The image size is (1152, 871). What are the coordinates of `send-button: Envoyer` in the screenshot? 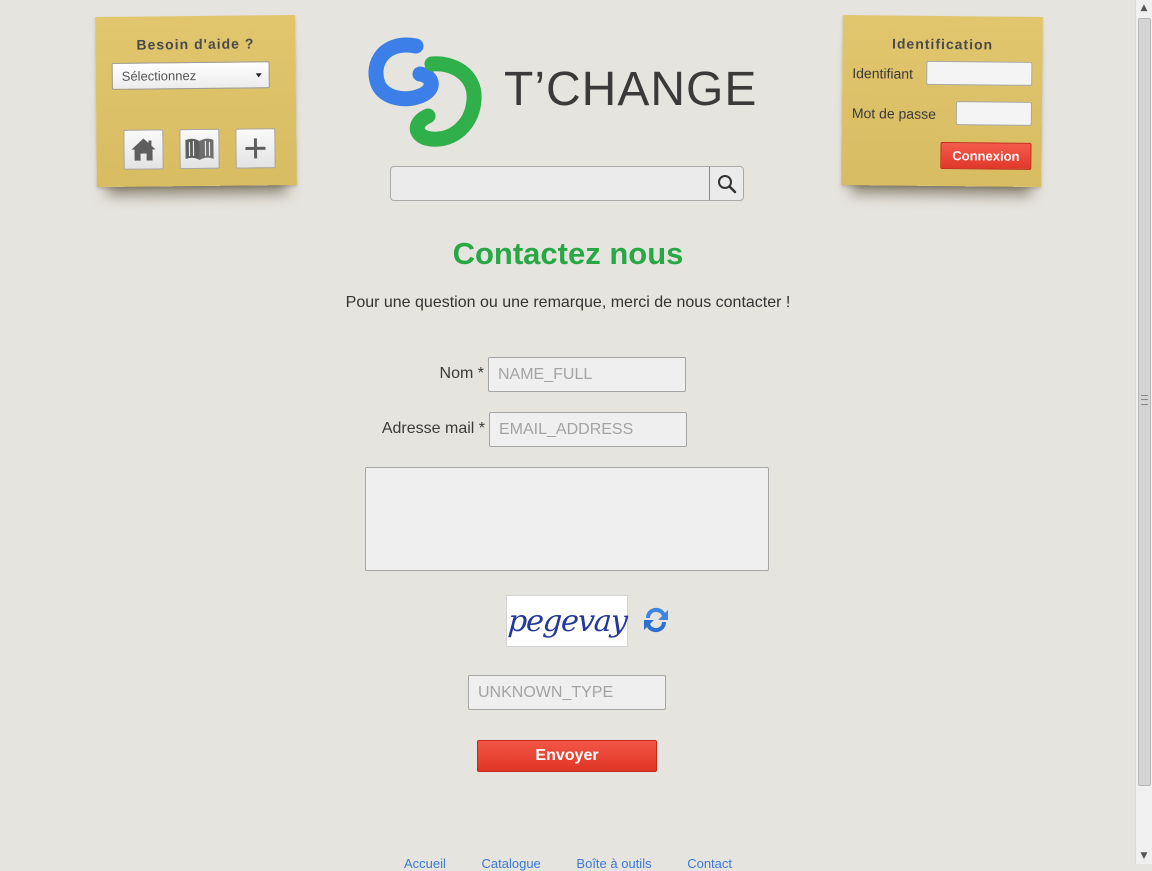 It's located at (567, 756).